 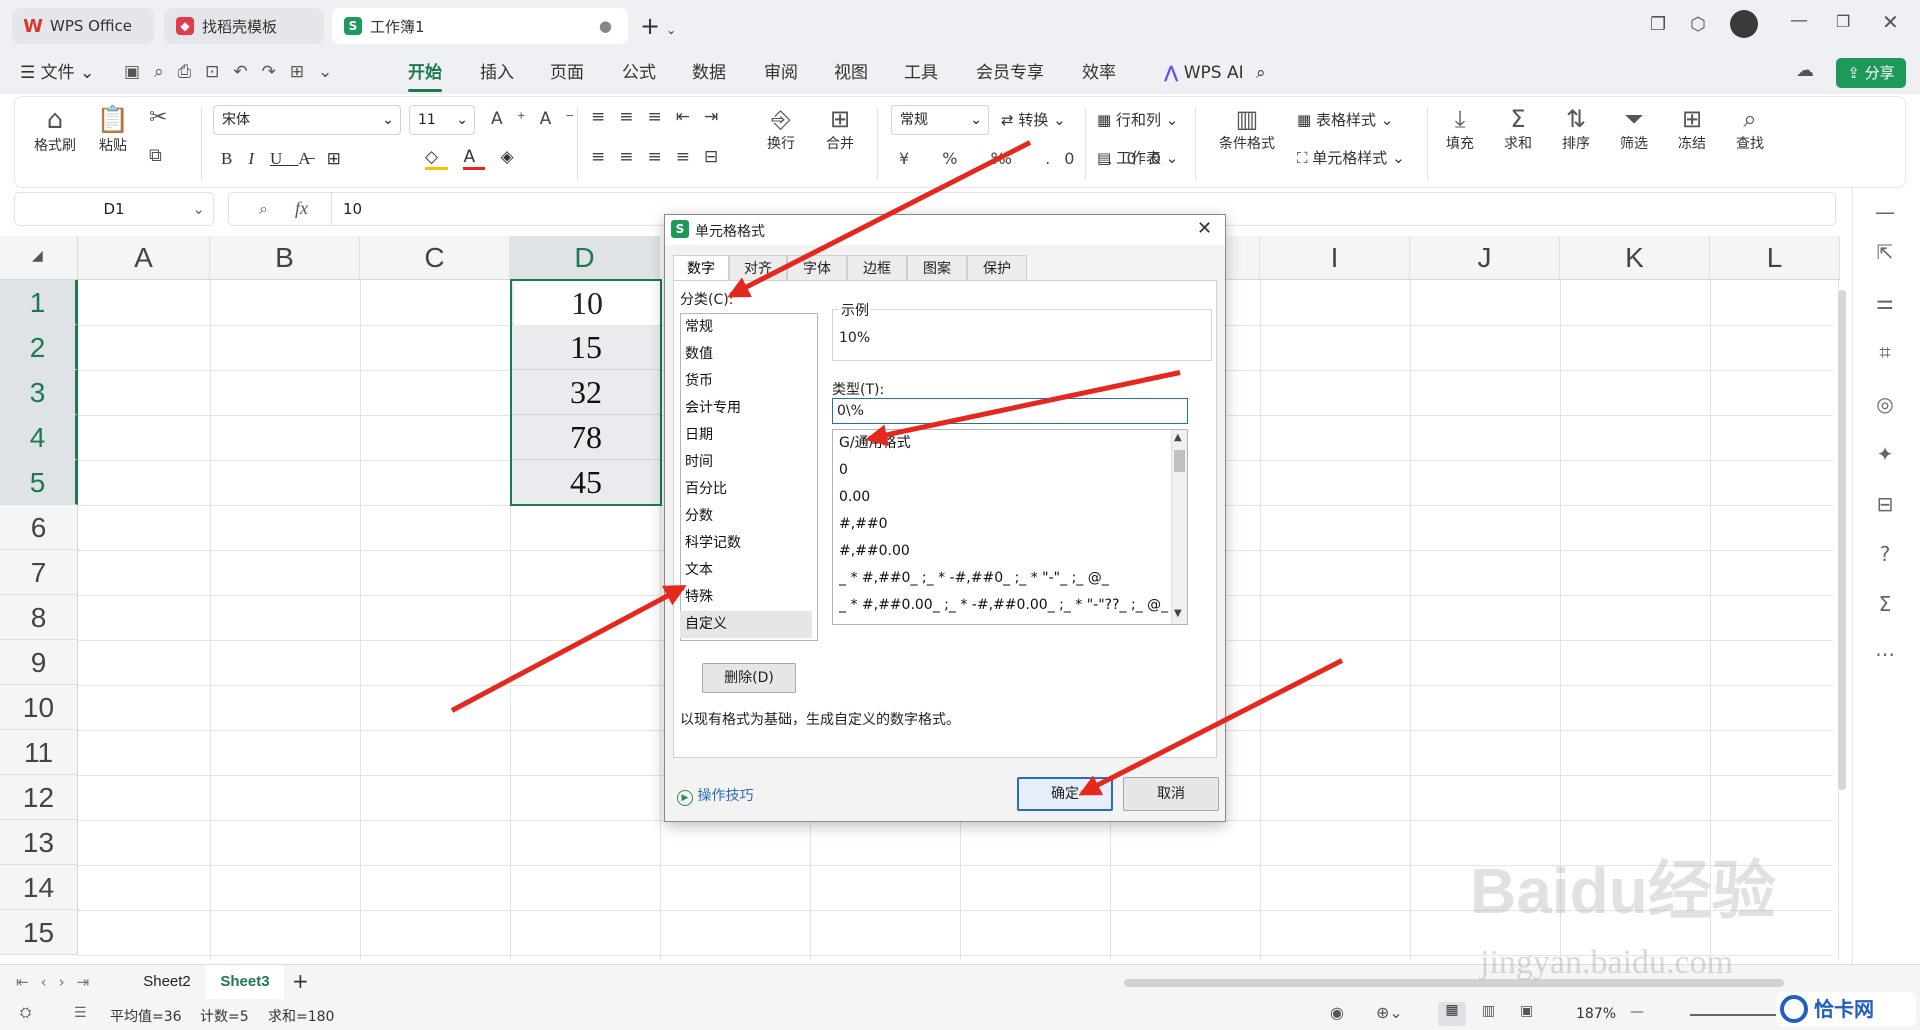 I want to click on fx-icon: fx, so click(x=301, y=208).